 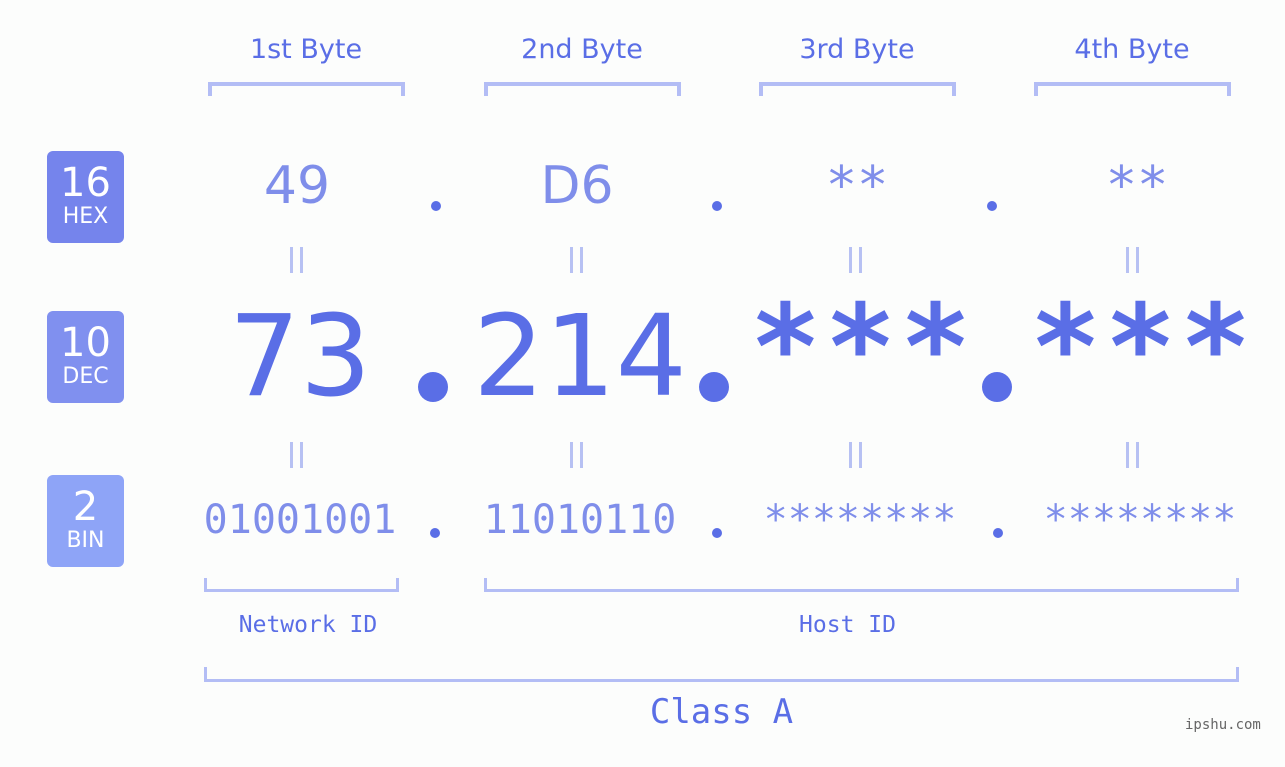 What do you see at coordinates (861, 585) in the screenshot?
I see `host-id-bracket` at bounding box center [861, 585].